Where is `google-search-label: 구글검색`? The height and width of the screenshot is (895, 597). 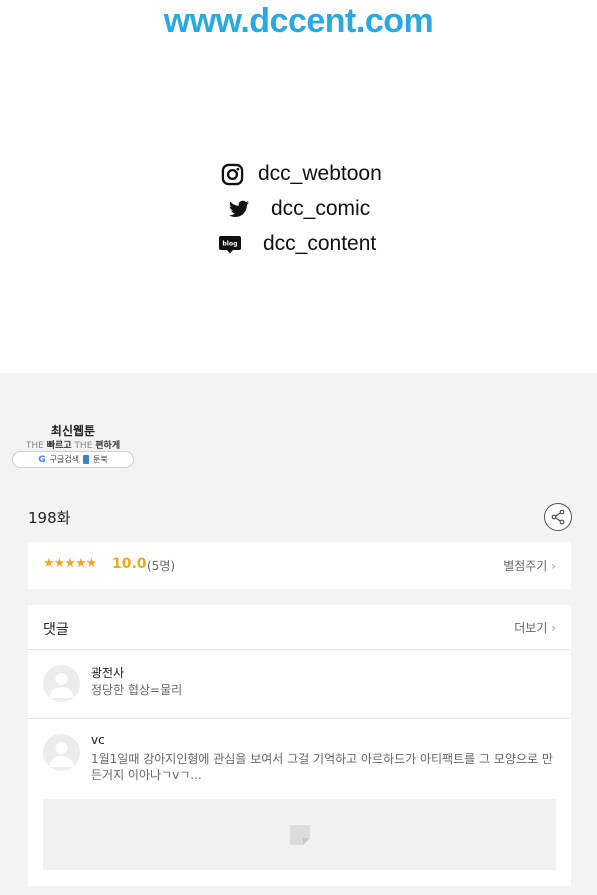 google-search-label: 구글검색 is located at coordinates (64, 459).